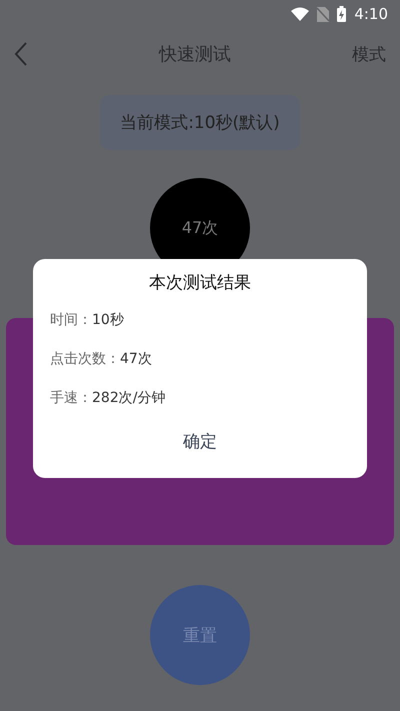 This screenshot has height=711, width=400. Describe the element at coordinates (129, 398) in the screenshot. I see `result-value: 282次/分钟` at that location.